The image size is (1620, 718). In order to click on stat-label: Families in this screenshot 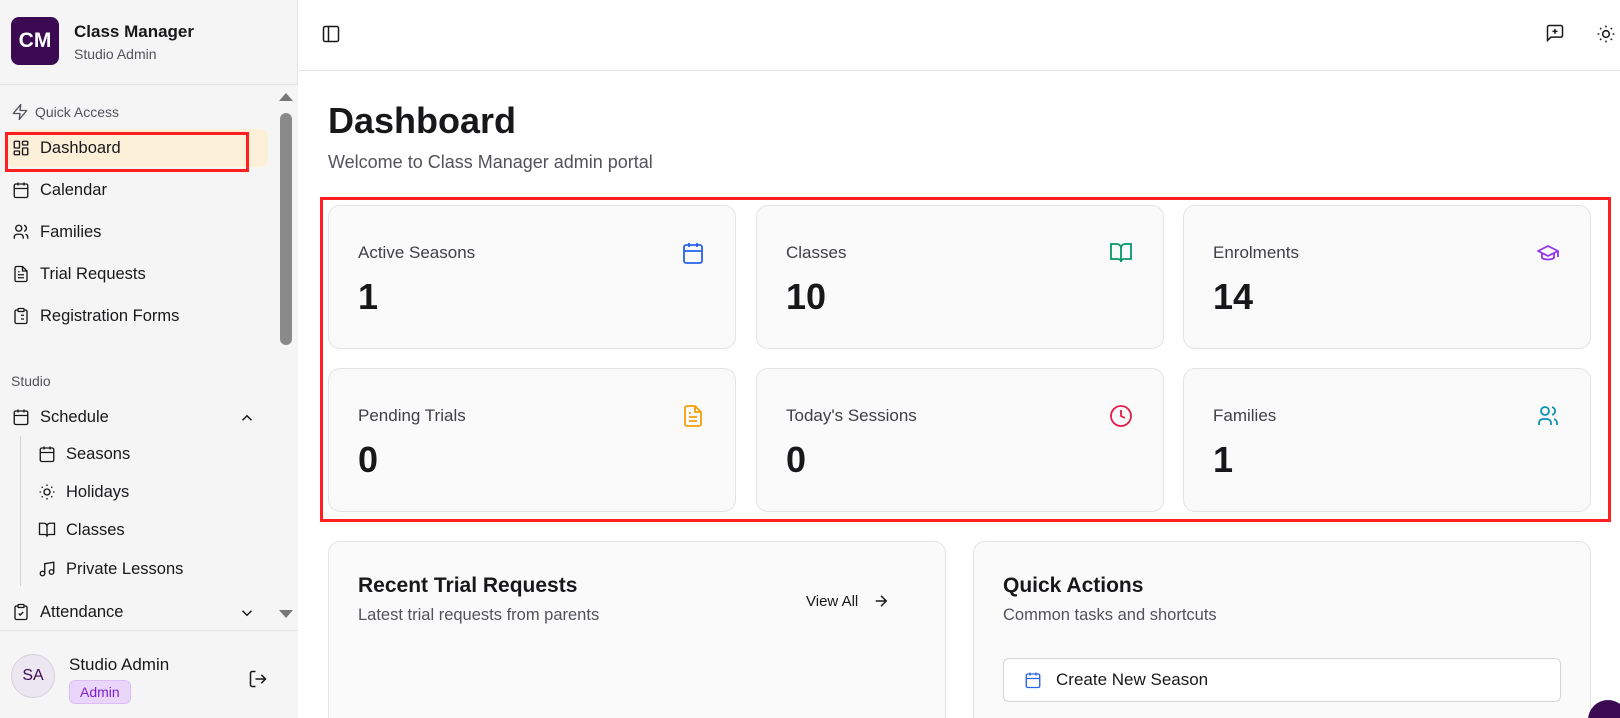, I will do `click(1245, 415)`.